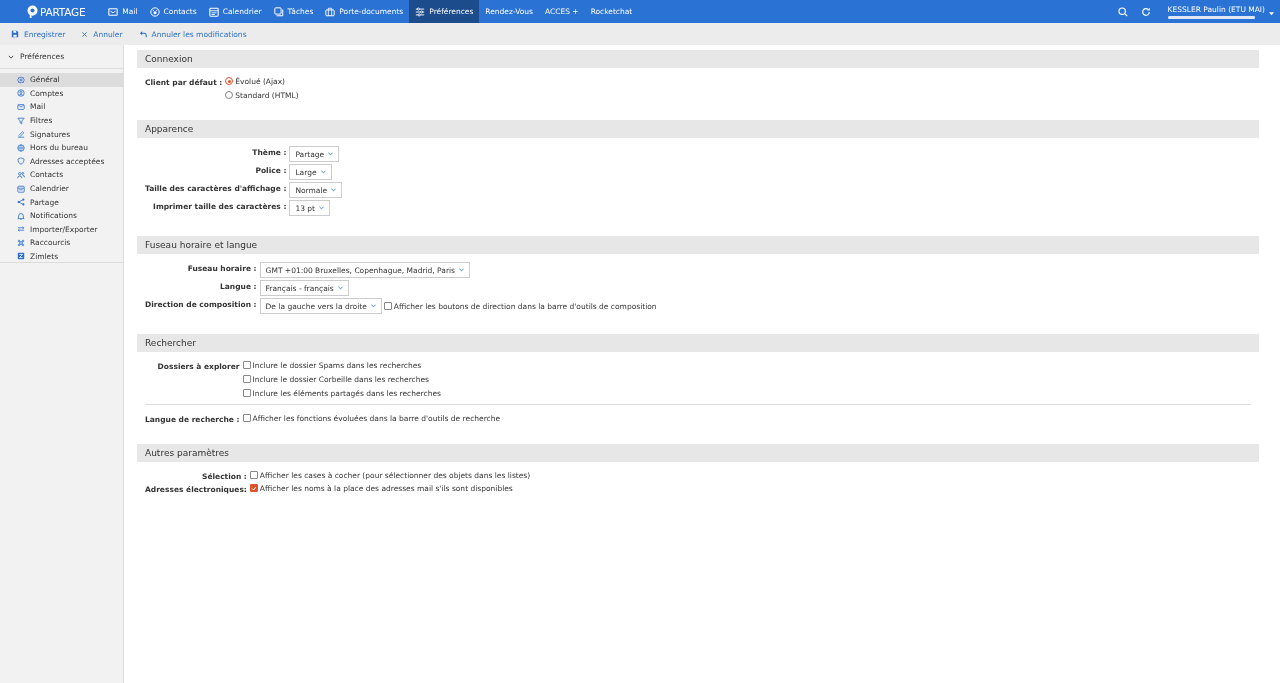 This screenshot has width=1280, height=683. What do you see at coordinates (187, 453) in the screenshot?
I see `section-title: Autres paramètres` at bounding box center [187, 453].